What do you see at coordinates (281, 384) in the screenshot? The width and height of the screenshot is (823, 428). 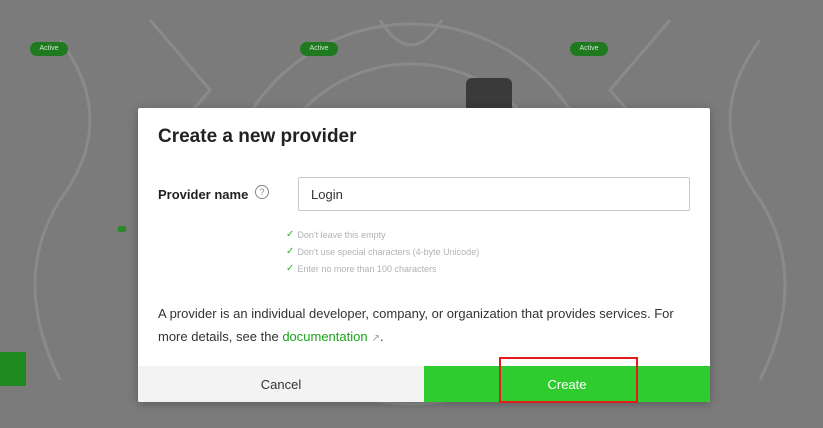 I see `cancel-button: Cancel` at bounding box center [281, 384].